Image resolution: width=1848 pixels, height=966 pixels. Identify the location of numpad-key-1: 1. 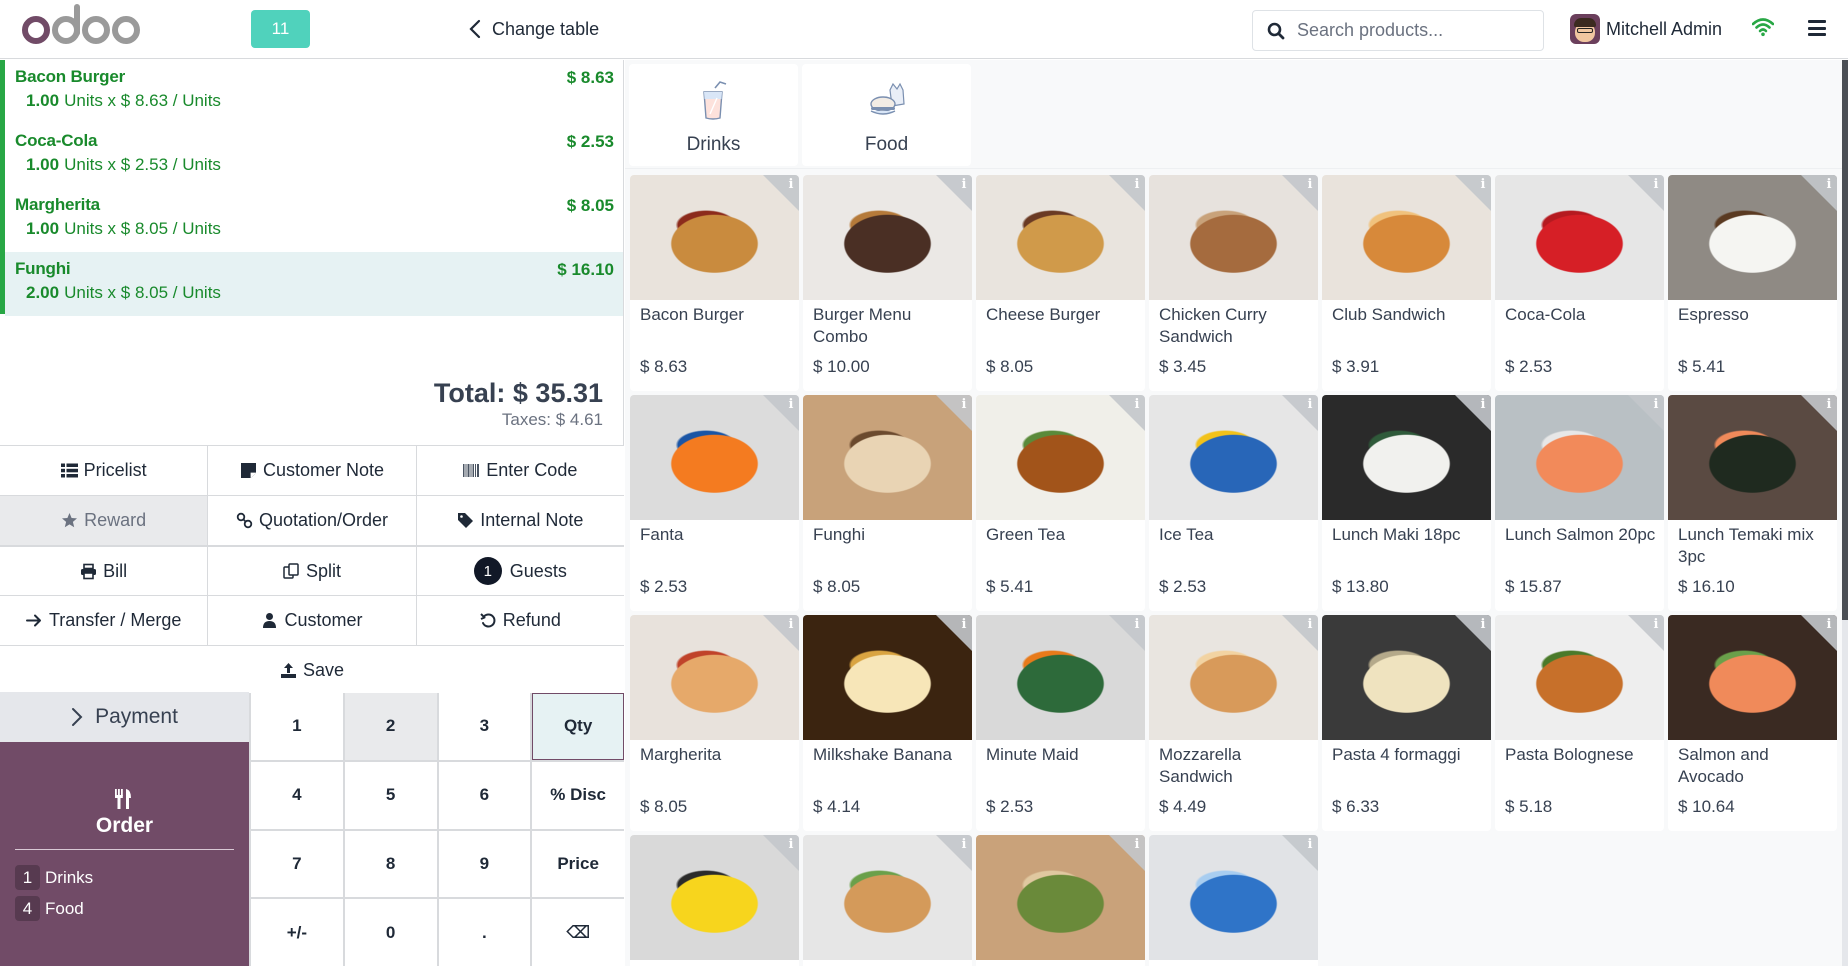
(297, 726).